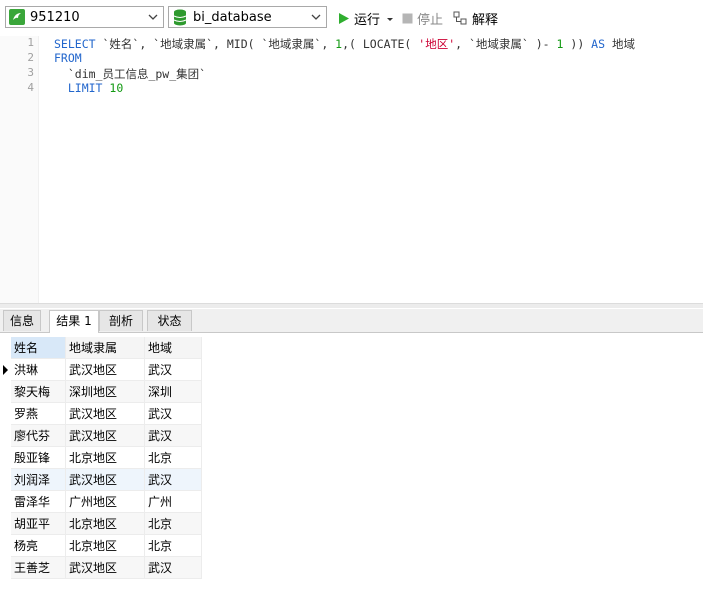 This screenshot has height=594, width=703. What do you see at coordinates (105, 392) in the screenshot?
I see `table-cell: 深圳地区` at bounding box center [105, 392].